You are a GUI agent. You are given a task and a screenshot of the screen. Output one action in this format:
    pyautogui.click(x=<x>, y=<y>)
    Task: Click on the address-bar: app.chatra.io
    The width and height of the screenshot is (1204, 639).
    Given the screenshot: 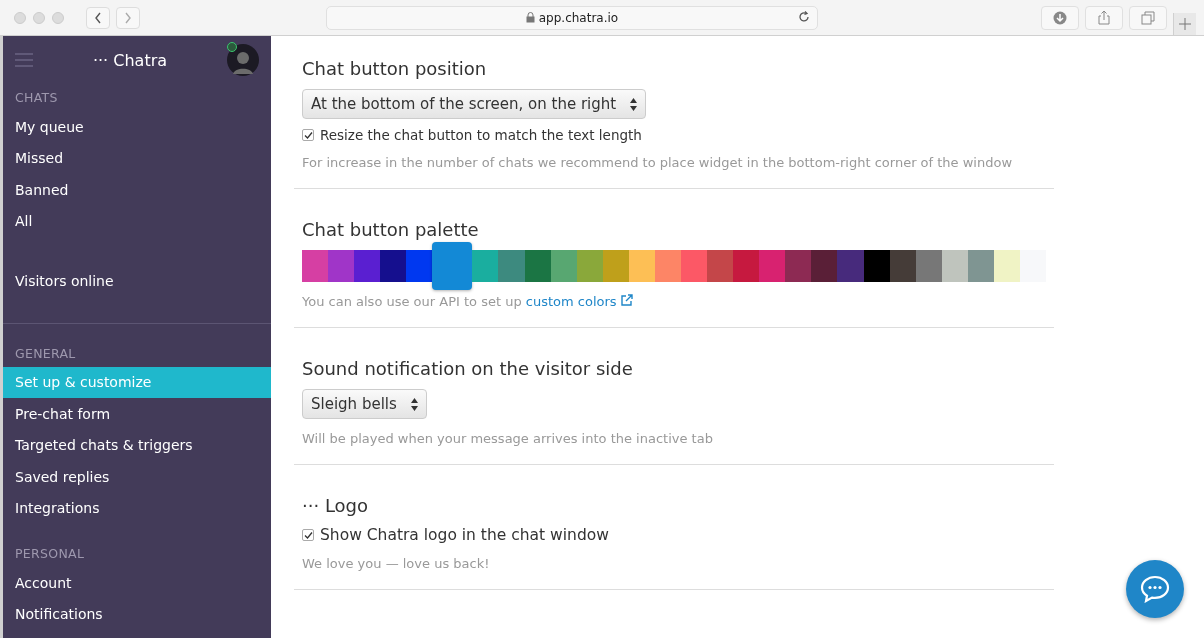 What is the action you would take?
    pyautogui.click(x=572, y=17)
    